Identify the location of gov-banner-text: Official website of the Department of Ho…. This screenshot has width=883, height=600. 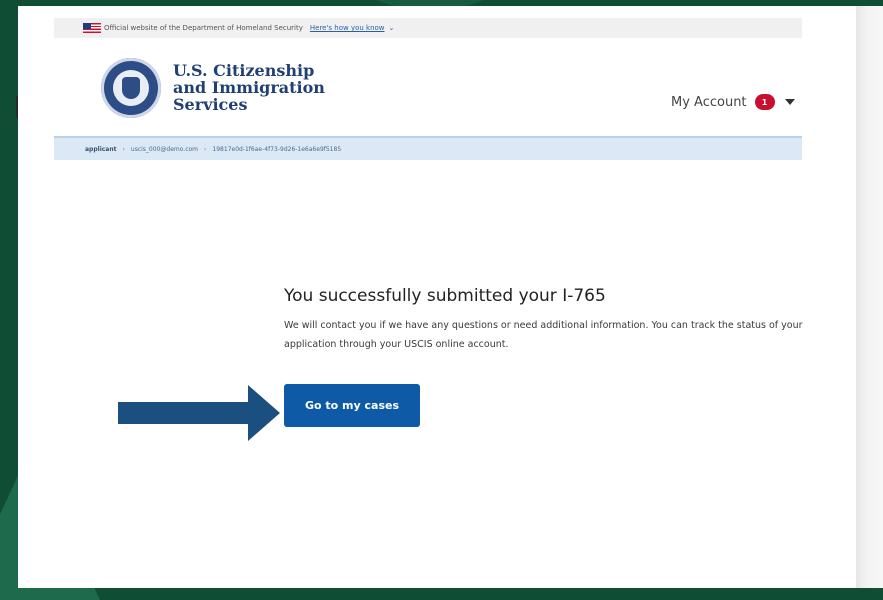
(203, 28).